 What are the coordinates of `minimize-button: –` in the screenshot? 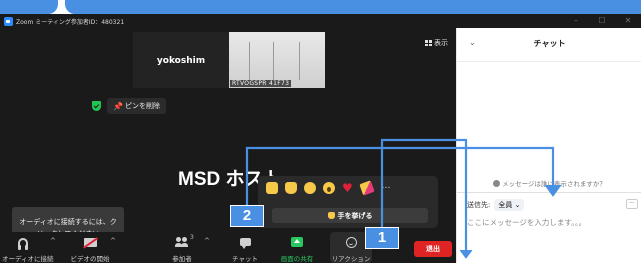 It's located at (576, 21).